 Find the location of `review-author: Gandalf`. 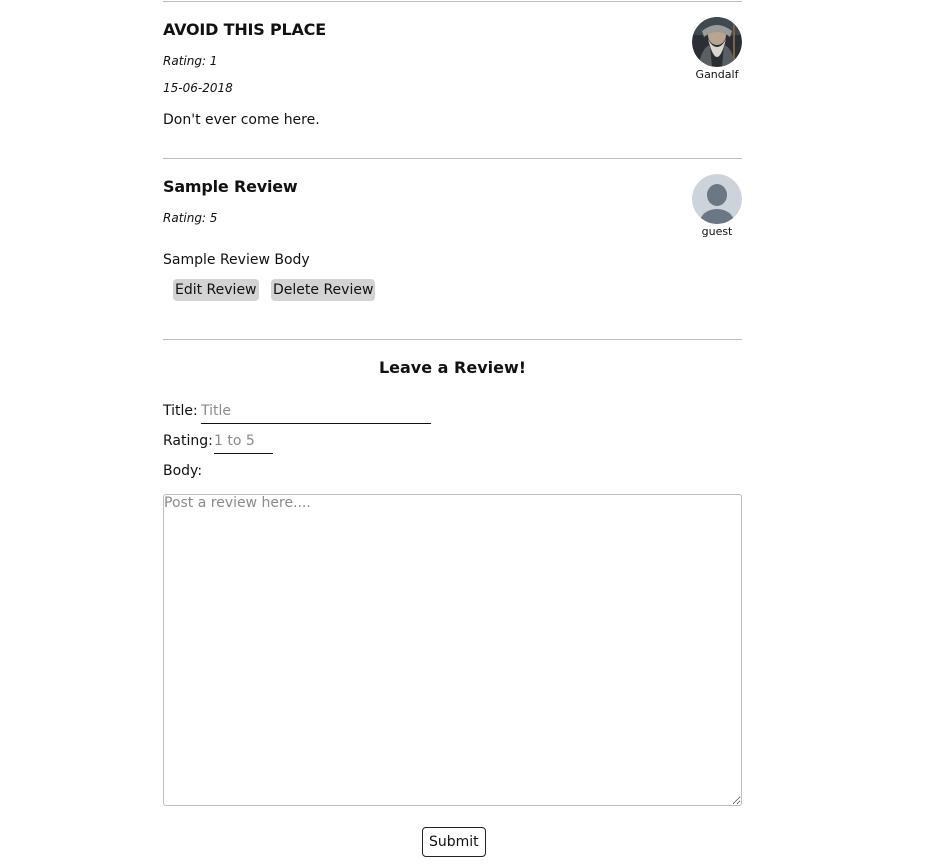

review-author: Gandalf is located at coordinates (717, 49).